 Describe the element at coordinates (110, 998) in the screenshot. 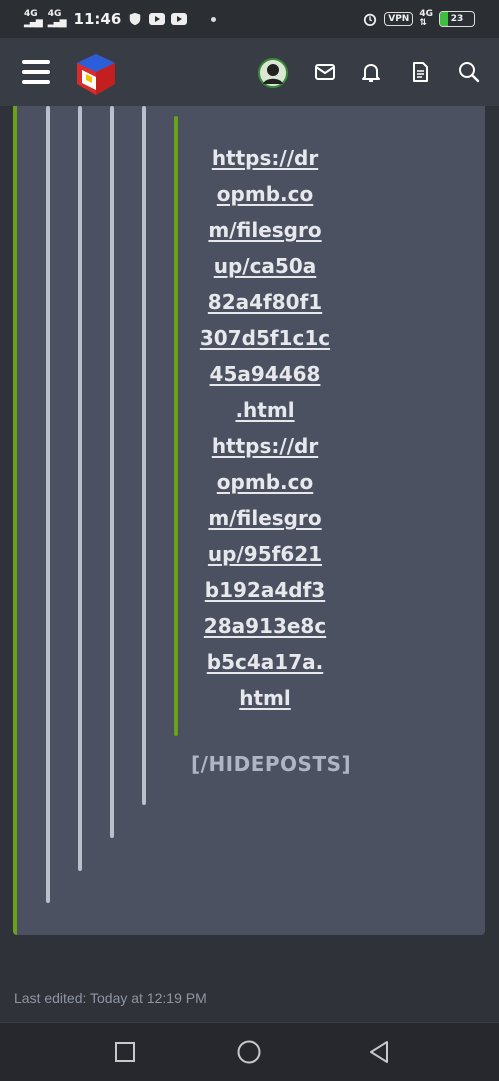

I see `last-edited-text: Last edited: Today at 12:19 PM` at that location.